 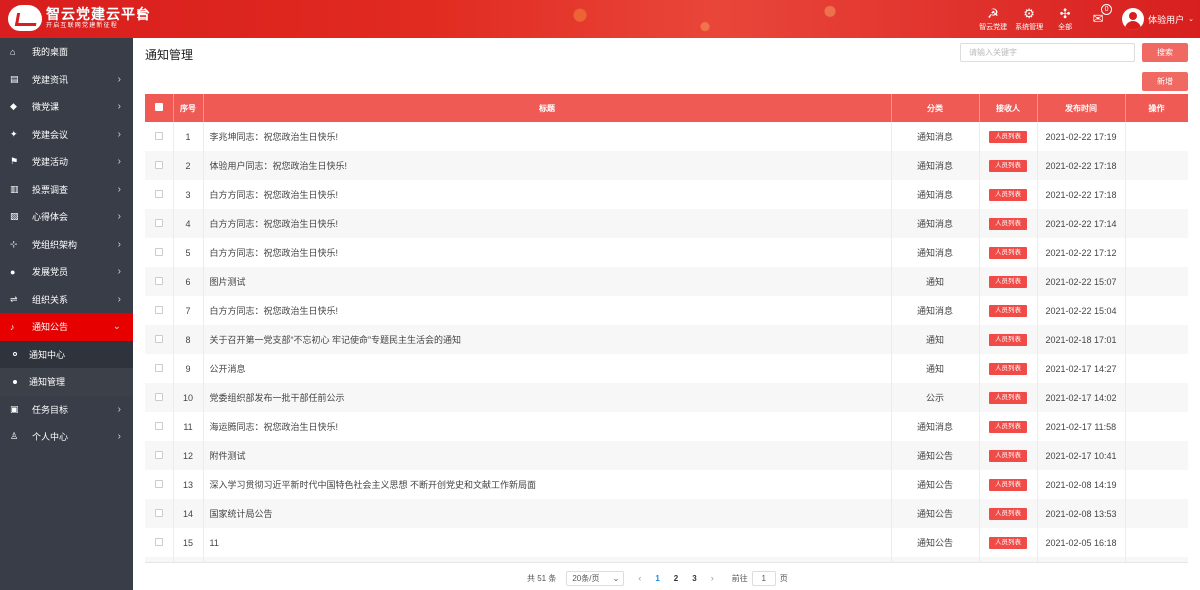 I want to click on sidebar-item-news: ▤ 党建资讯 ›, so click(x=66, y=80).